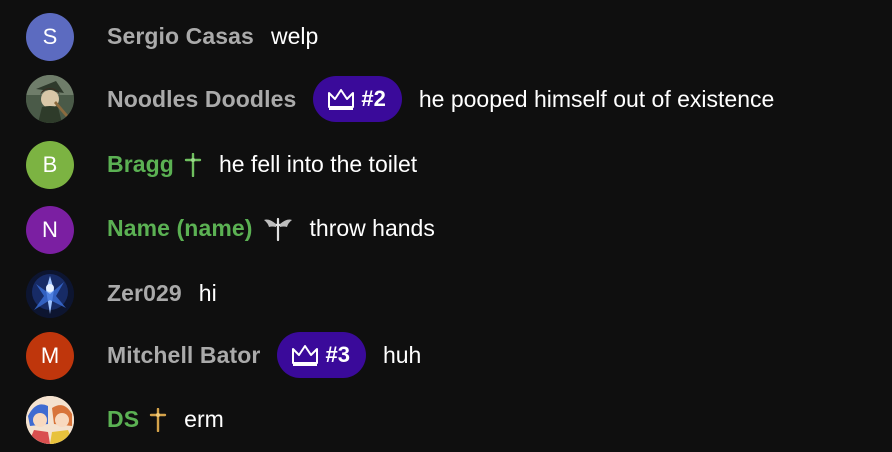 The height and width of the screenshot is (452, 892). I want to click on message-text: erm, so click(204, 419).